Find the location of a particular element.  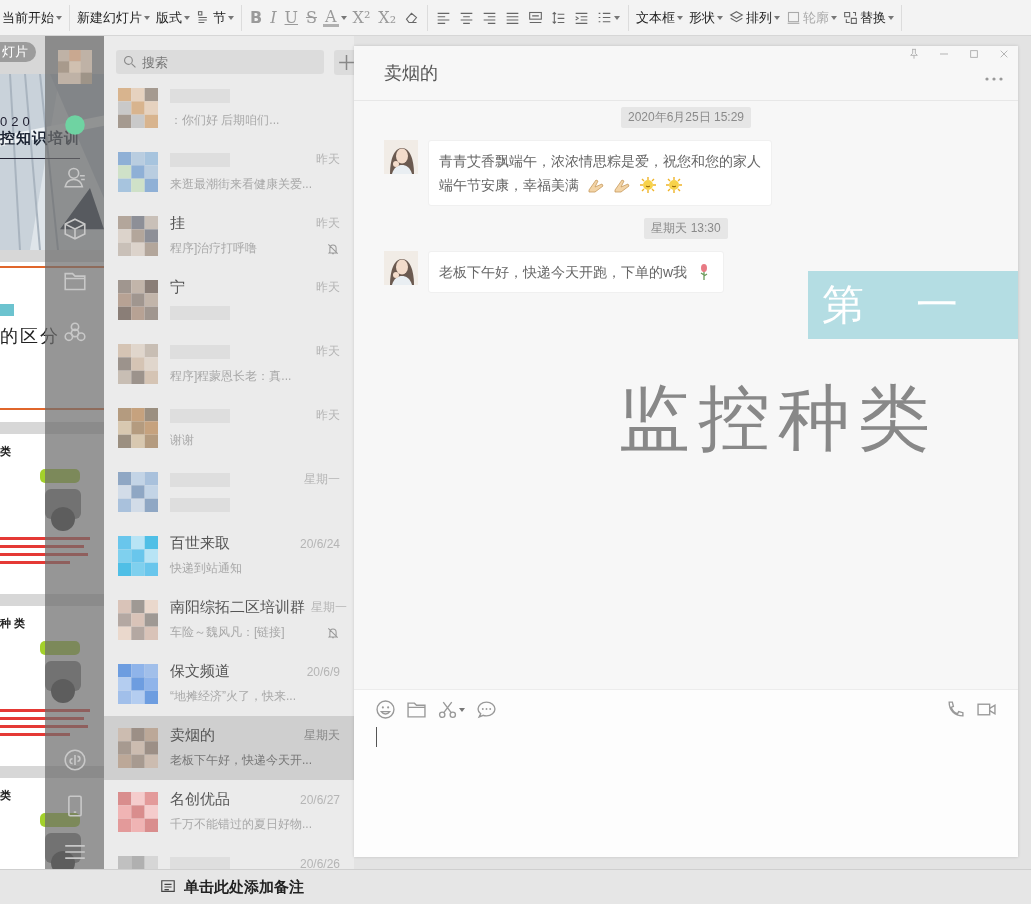

plus-icon is located at coordinates (345, 62).